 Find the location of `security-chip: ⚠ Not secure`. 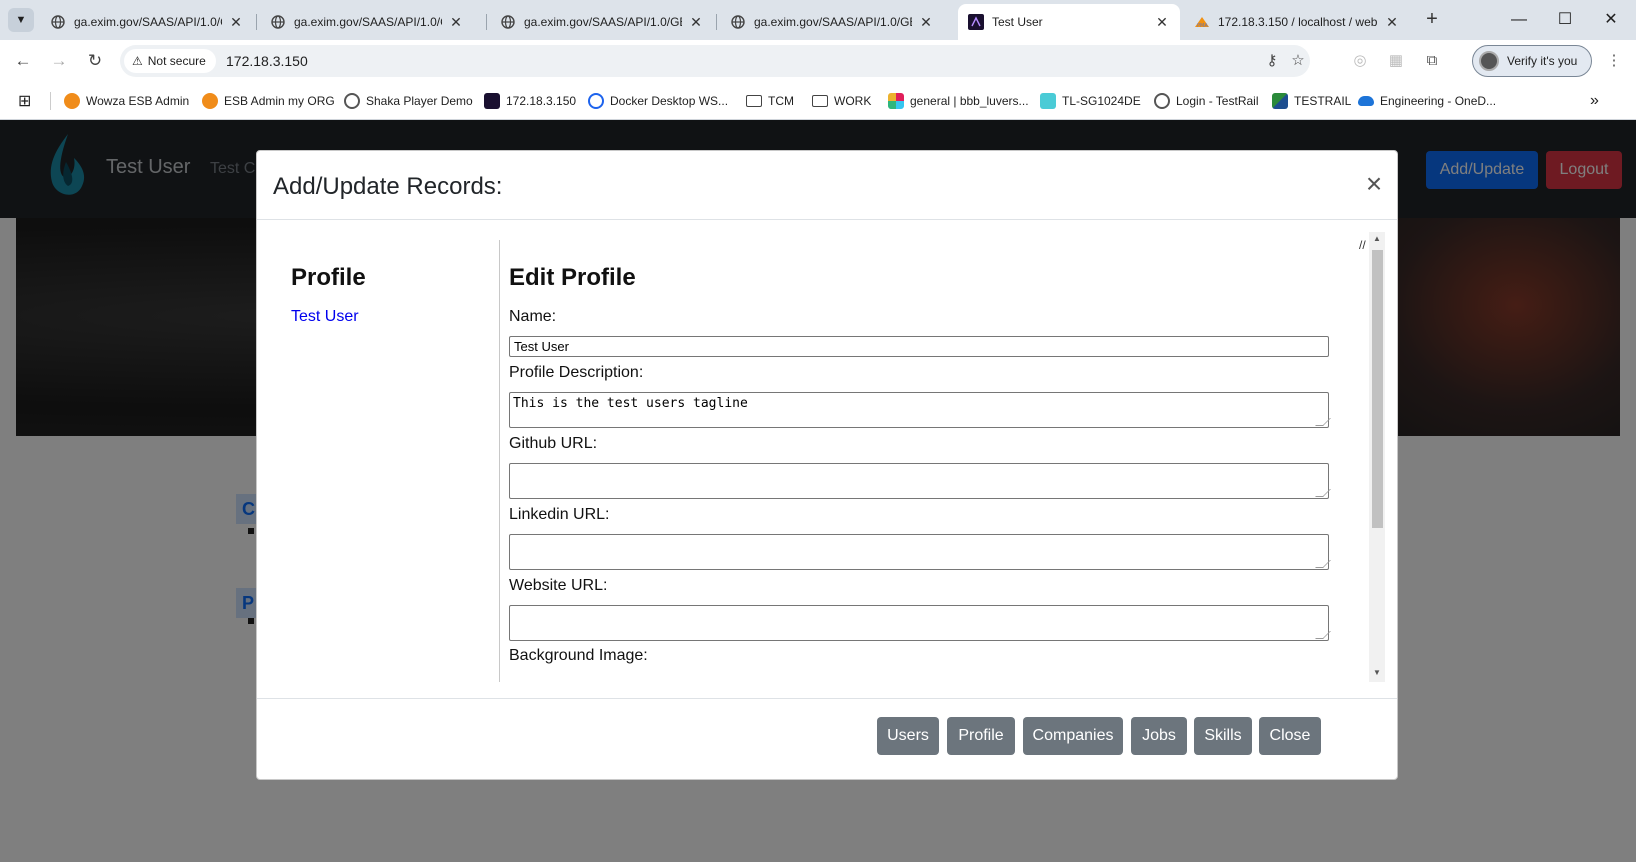

security-chip: ⚠ Not secure is located at coordinates (170, 61).